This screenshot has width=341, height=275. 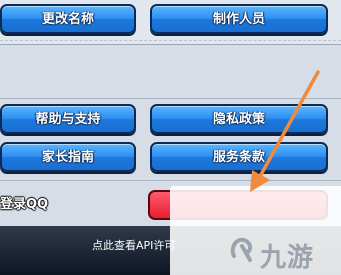 I want to click on jiuyou-logo-icon, so click(x=241, y=249).